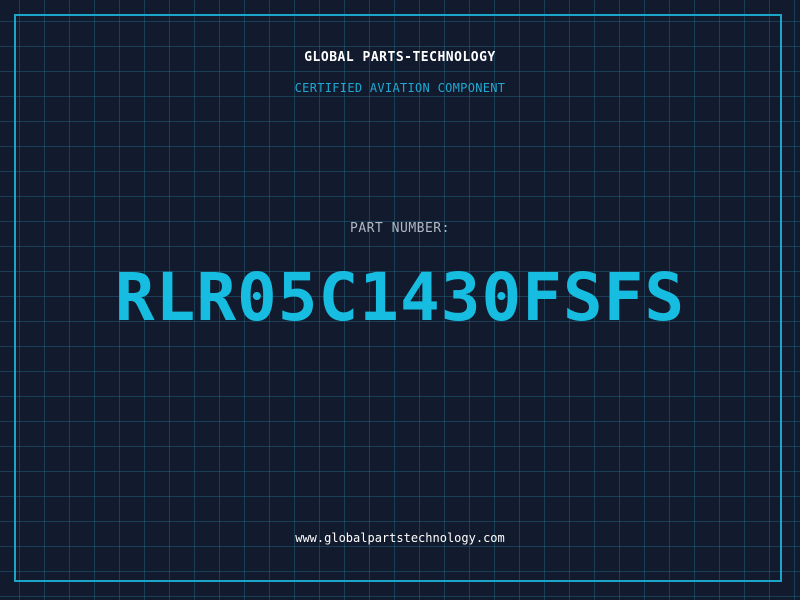 Image resolution: width=800 pixels, height=600 pixels. What do you see at coordinates (400, 228) in the screenshot?
I see `part-number-label: PART NUMBER:` at bounding box center [400, 228].